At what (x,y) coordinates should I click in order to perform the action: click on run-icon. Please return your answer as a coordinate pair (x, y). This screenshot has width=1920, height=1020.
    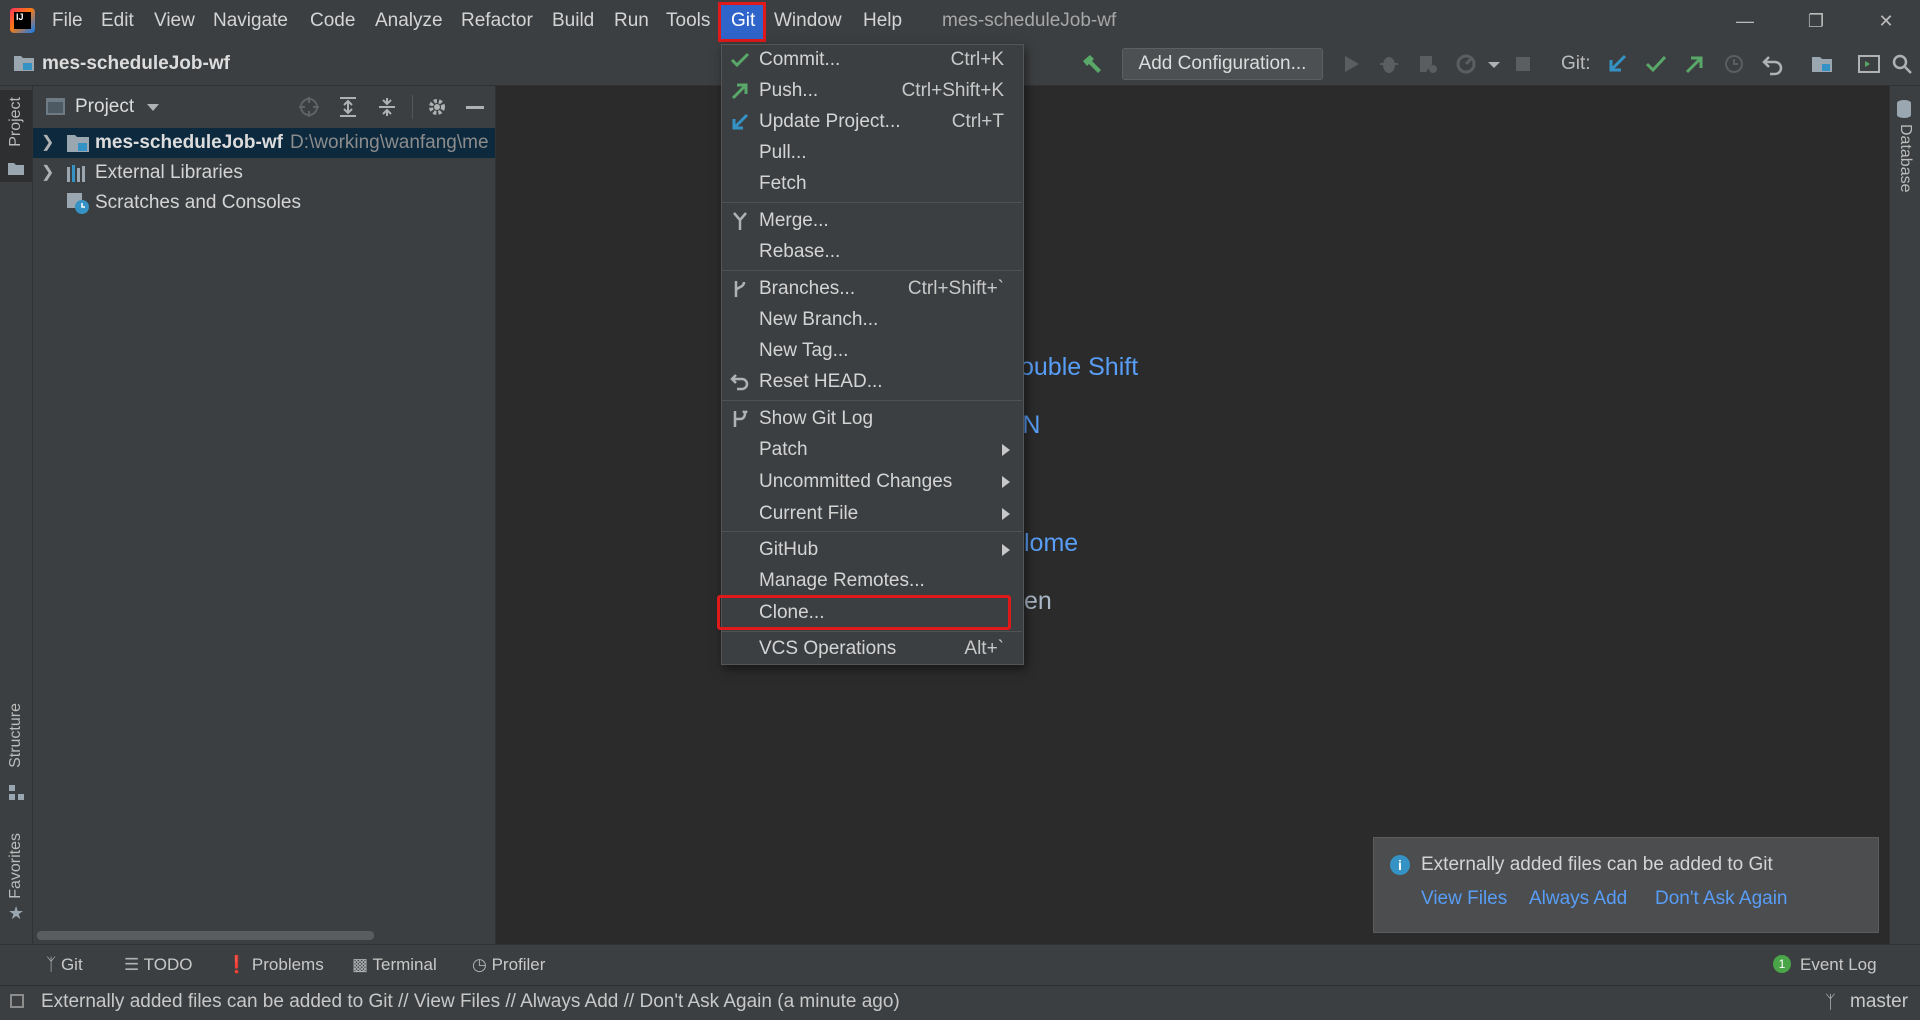
    Looking at the image, I should click on (1351, 64).